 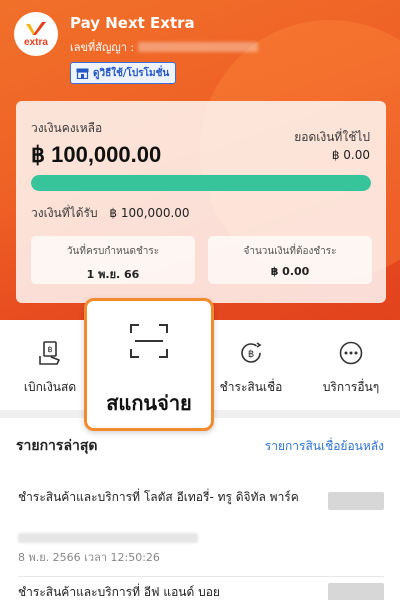 What do you see at coordinates (351, 353) in the screenshot?
I see `more-icon` at bounding box center [351, 353].